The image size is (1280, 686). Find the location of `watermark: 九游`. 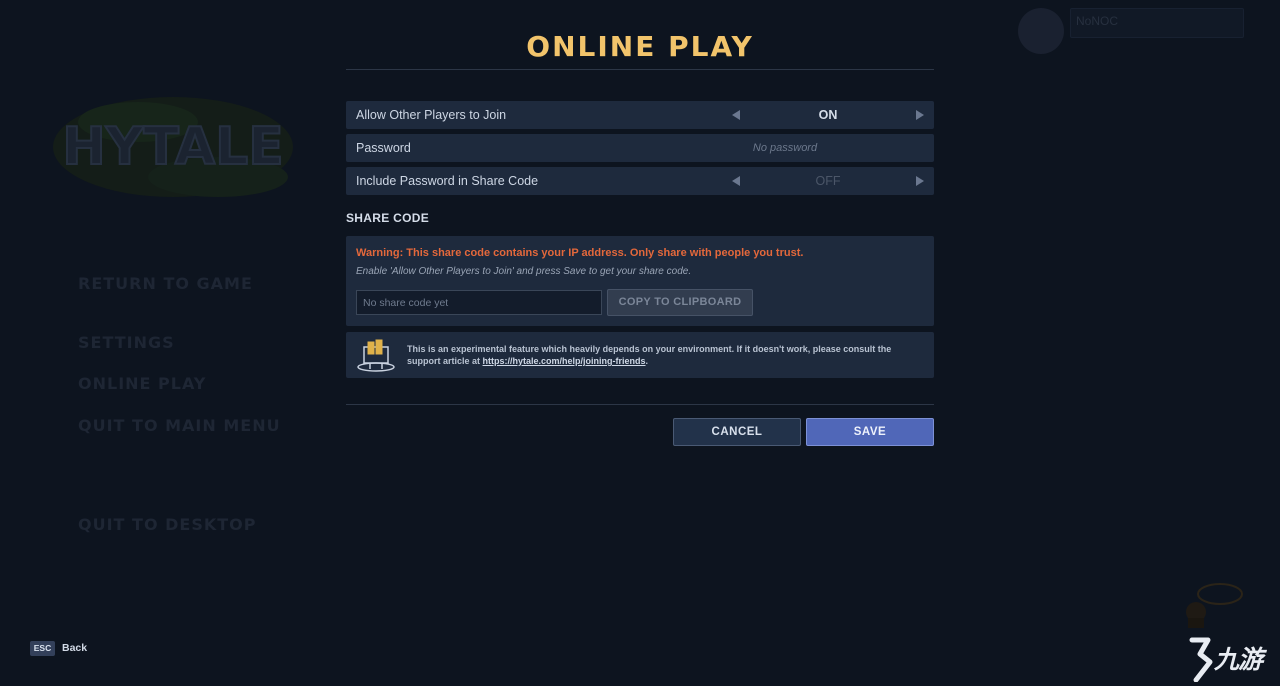

watermark: 九游 is located at coordinates (1233, 661).